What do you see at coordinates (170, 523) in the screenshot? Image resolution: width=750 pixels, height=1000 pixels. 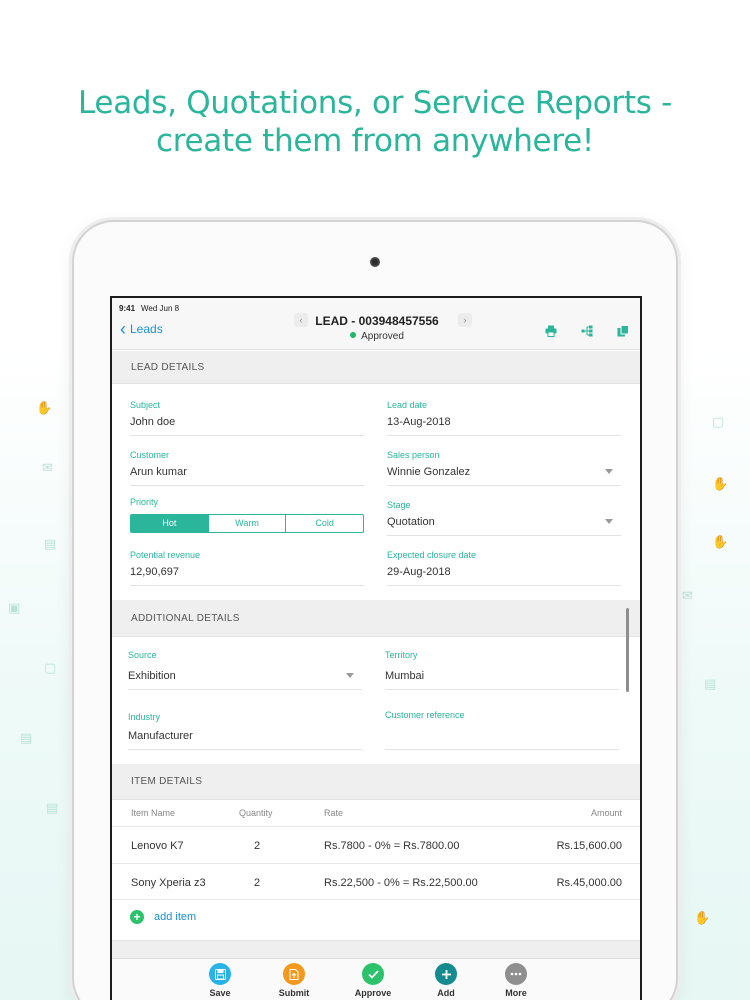 I see `priority-hot-option: Hot` at bounding box center [170, 523].